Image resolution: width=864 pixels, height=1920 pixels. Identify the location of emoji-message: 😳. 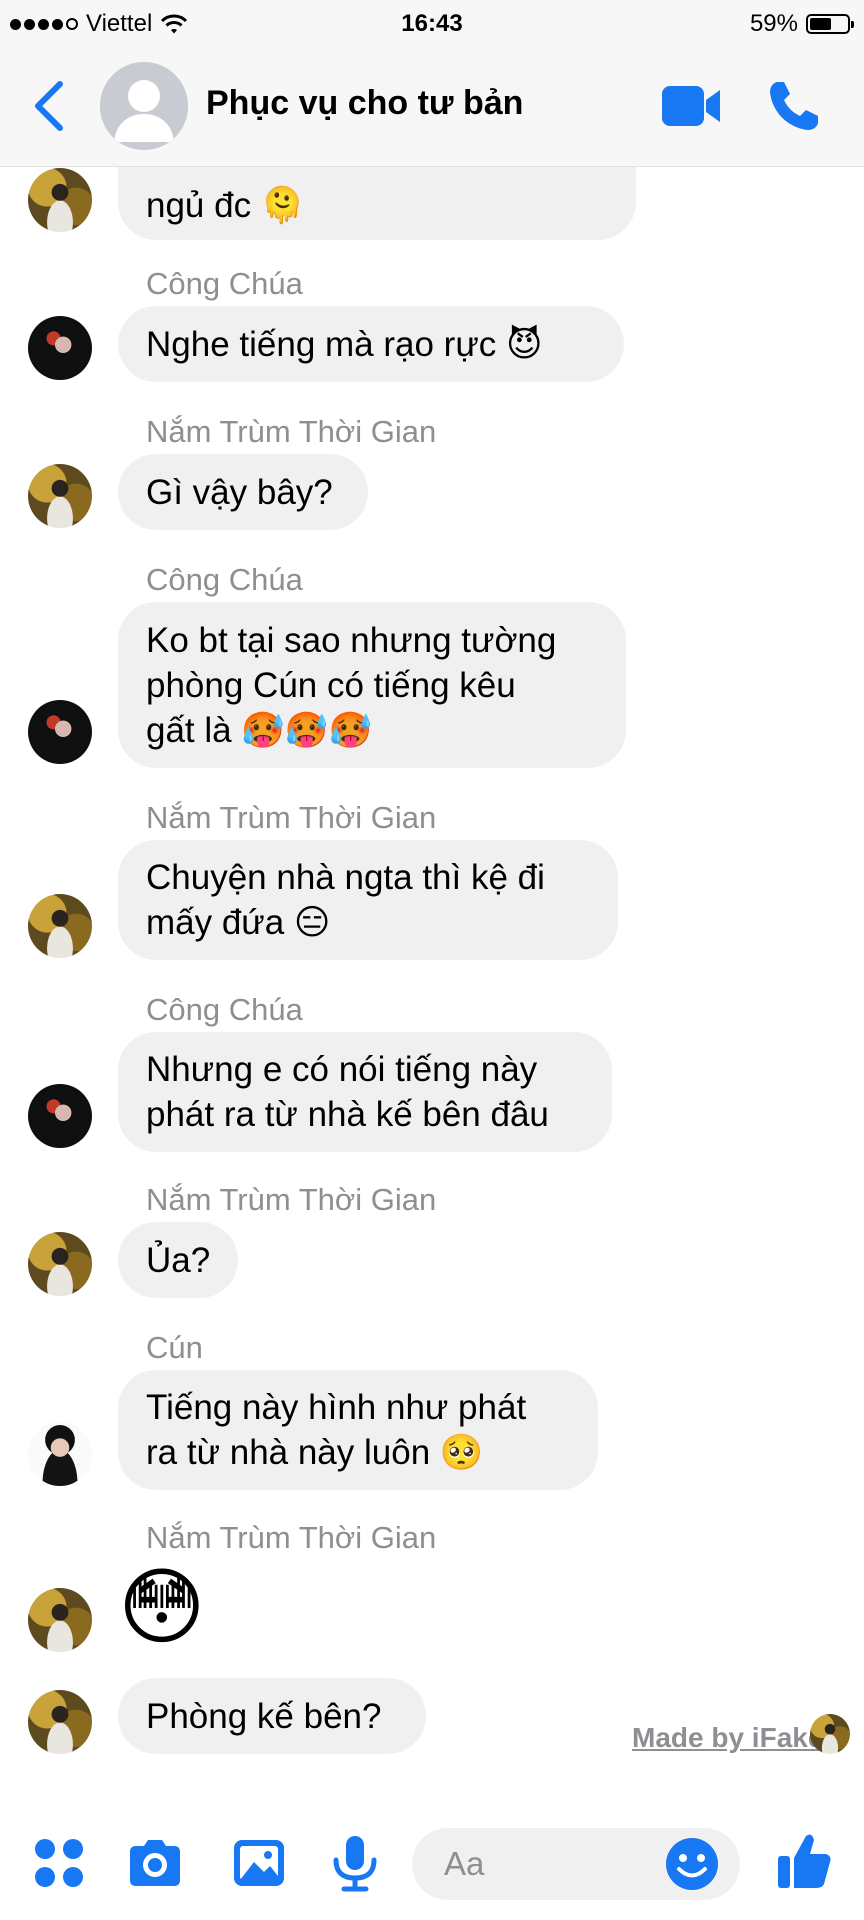
(162, 1607).